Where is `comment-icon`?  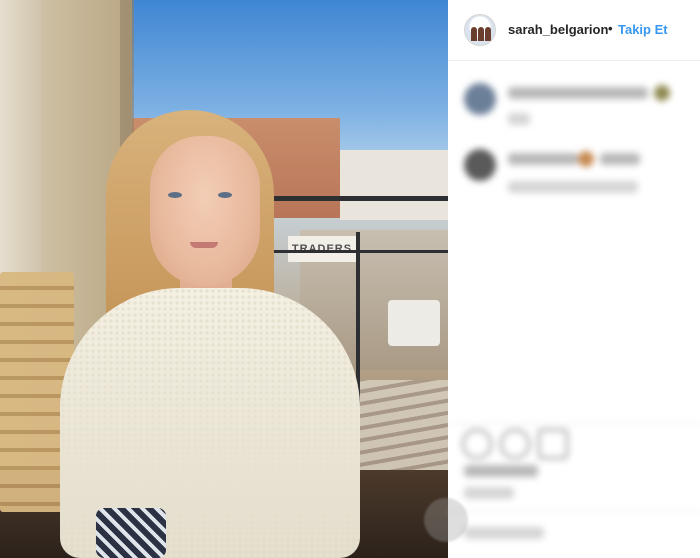
comment-icon is located at coordinates (515, 444).